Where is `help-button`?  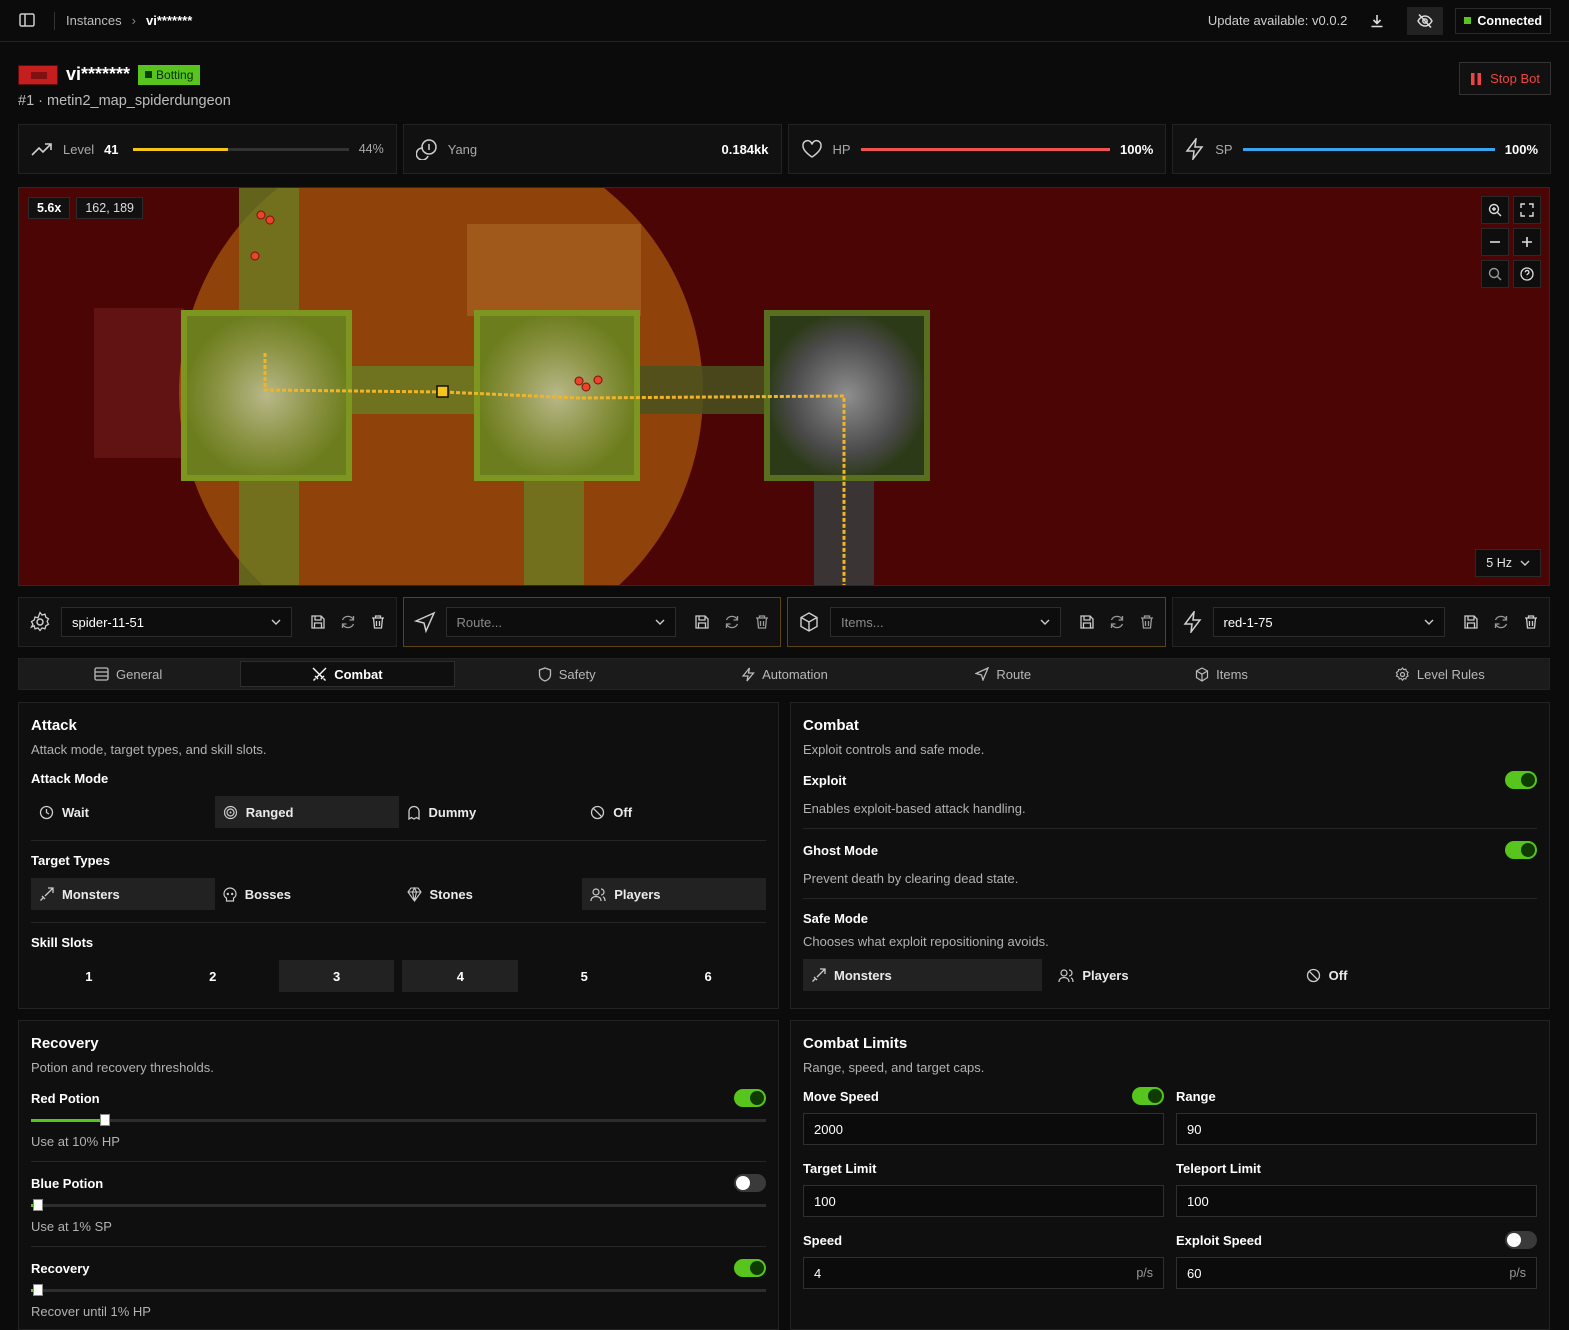
help-button is located at coordinates (1527, 274).